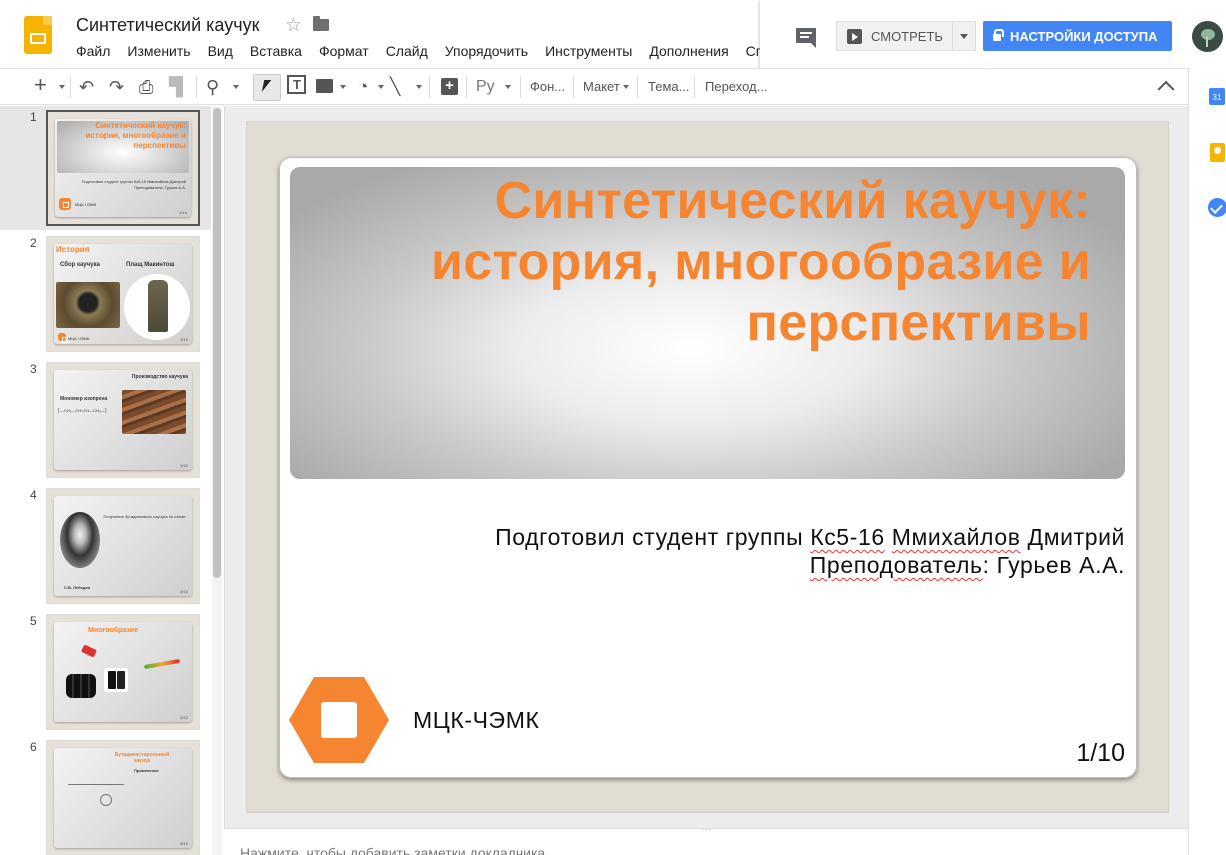 The width and height of the screenshot is (1226, 855). What do you see at coordinates (1077, 36) in the screenshot?
I see `share-button: НАСТРОЙКИ ДОСТУПА` at bounding box center [1077, 36].